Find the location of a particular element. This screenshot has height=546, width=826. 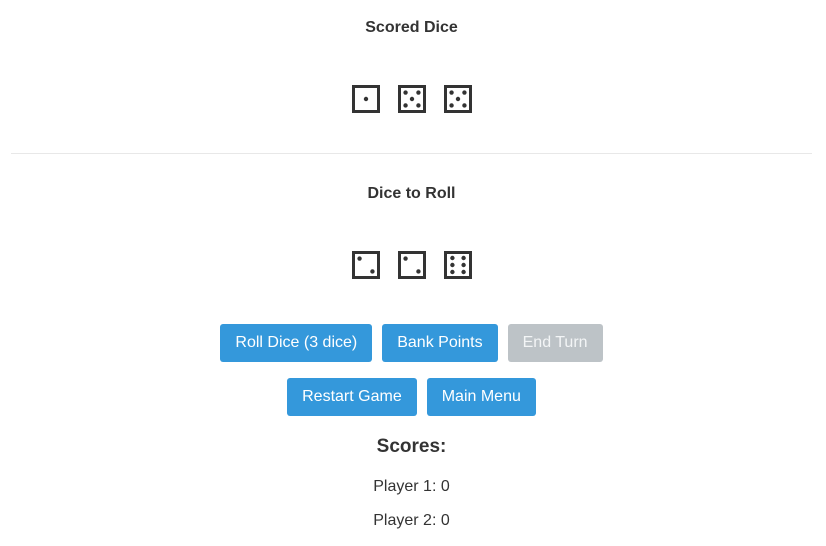

section-divider is located at coordinates (411, 153).